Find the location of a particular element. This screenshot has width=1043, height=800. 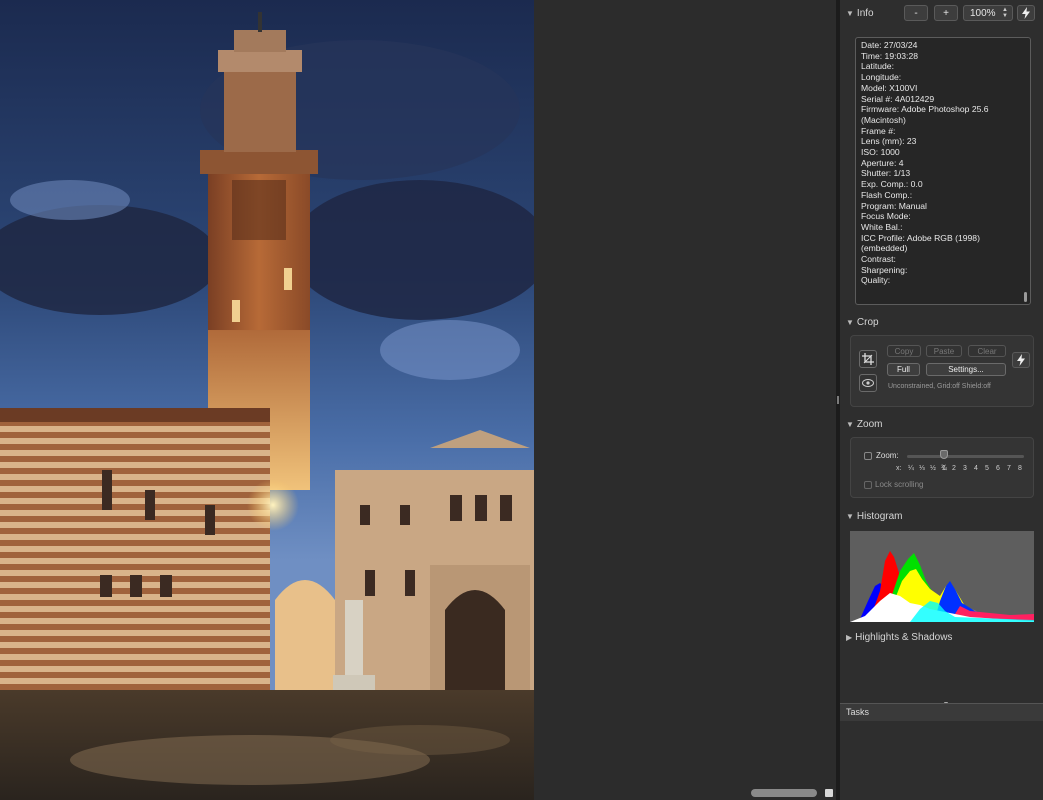

info-line: Contrast: is located at coordinates (878, 259).